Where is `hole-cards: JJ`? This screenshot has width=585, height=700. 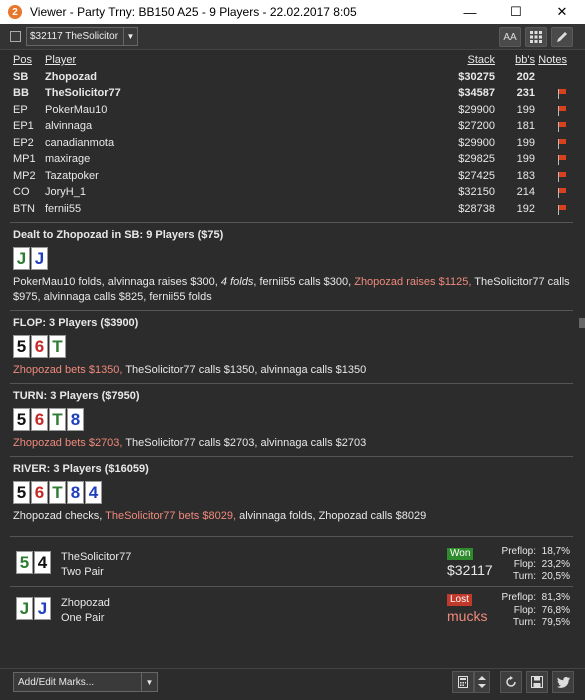
hole-cards: JJ is located at coordinates (293, 258).